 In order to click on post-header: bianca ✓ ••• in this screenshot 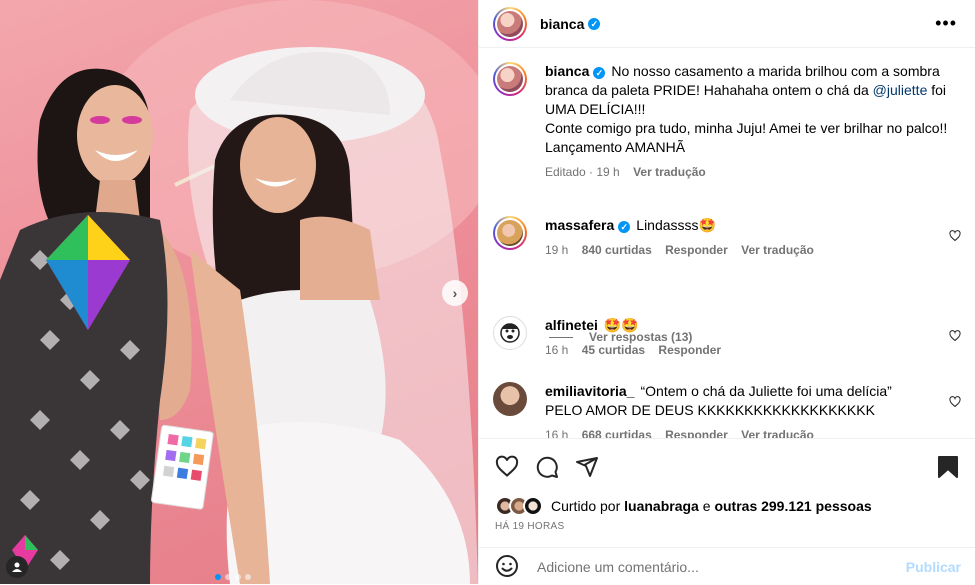, I will do `click(727, 24)`.